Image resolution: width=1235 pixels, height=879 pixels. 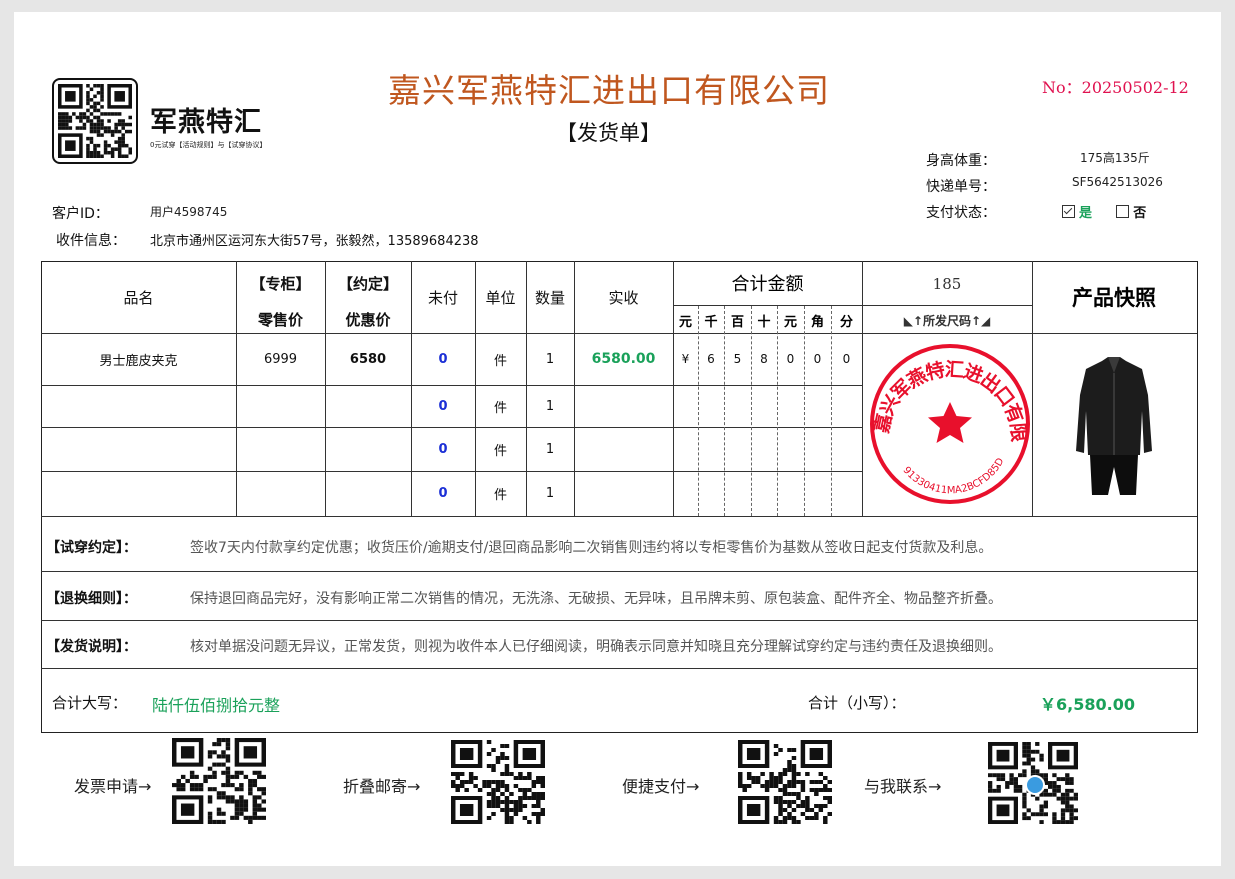 What do you see at coordinates (189, 212) in the screenshot?
I see `customer-id-value: 用户4598745` at bounding box center [189, 212].